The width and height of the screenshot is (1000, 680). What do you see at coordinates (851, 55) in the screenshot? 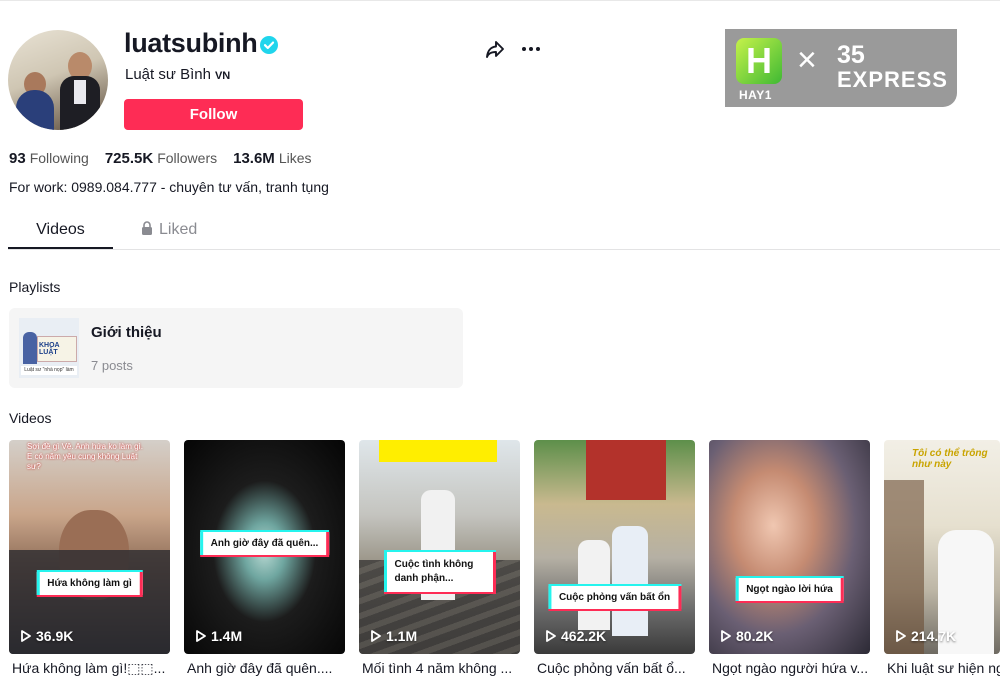
I see `watermark-number: 35` at bounding box center [851, 55].